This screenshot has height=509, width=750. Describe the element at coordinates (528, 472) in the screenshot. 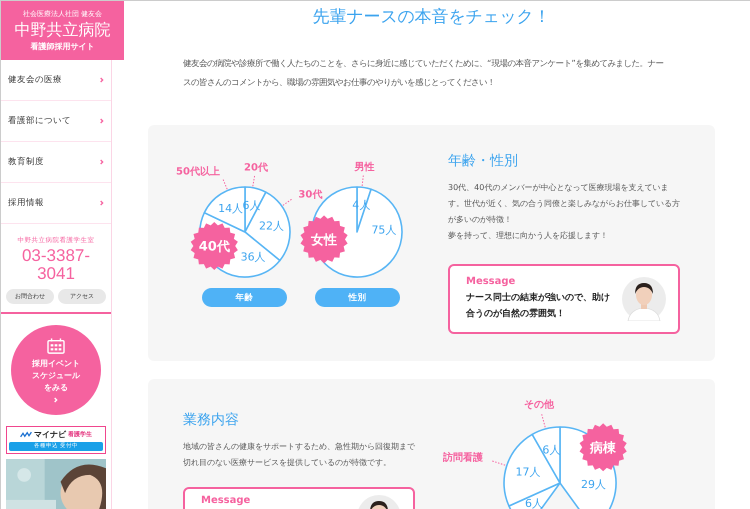

I see `slice-value: 17人` at that location.